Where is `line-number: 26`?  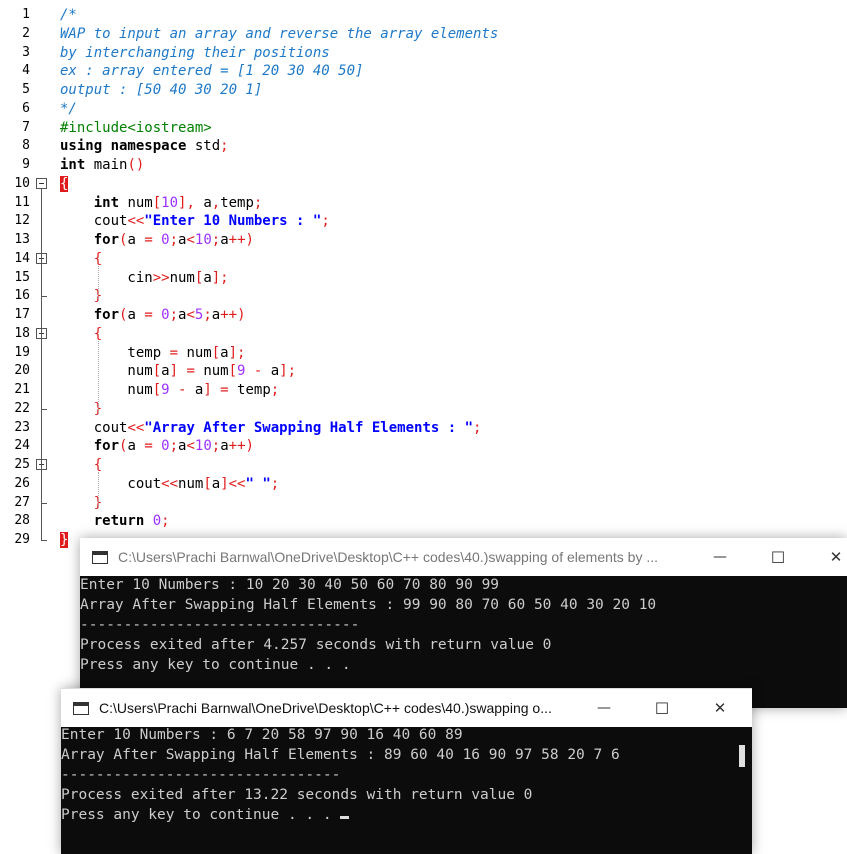 line-number: 26 is located at coordinates (22, 483).